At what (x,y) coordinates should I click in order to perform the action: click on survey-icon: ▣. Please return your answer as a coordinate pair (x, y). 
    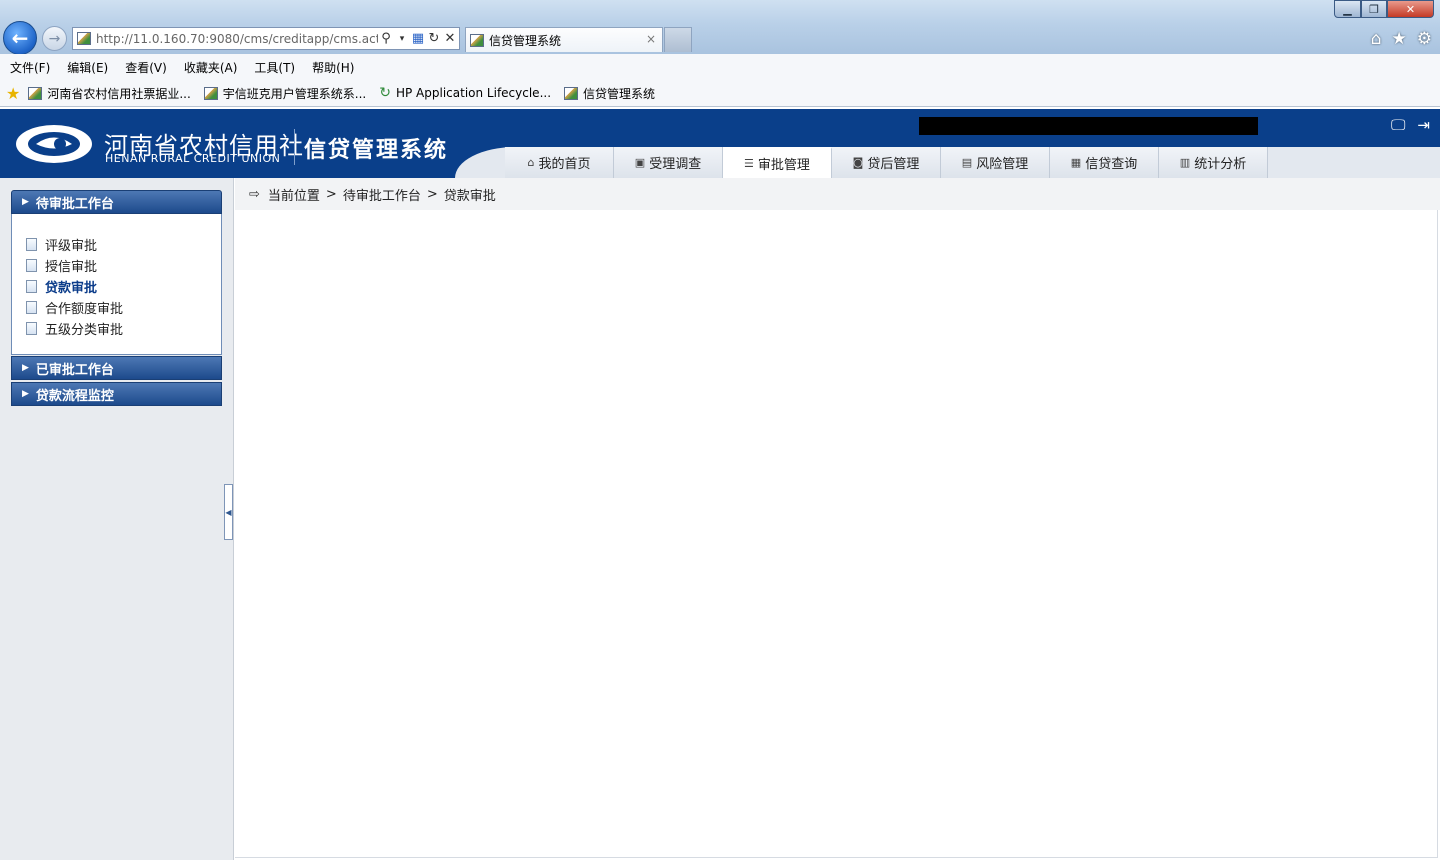
    Looking at the image, I should click on (640, 162).